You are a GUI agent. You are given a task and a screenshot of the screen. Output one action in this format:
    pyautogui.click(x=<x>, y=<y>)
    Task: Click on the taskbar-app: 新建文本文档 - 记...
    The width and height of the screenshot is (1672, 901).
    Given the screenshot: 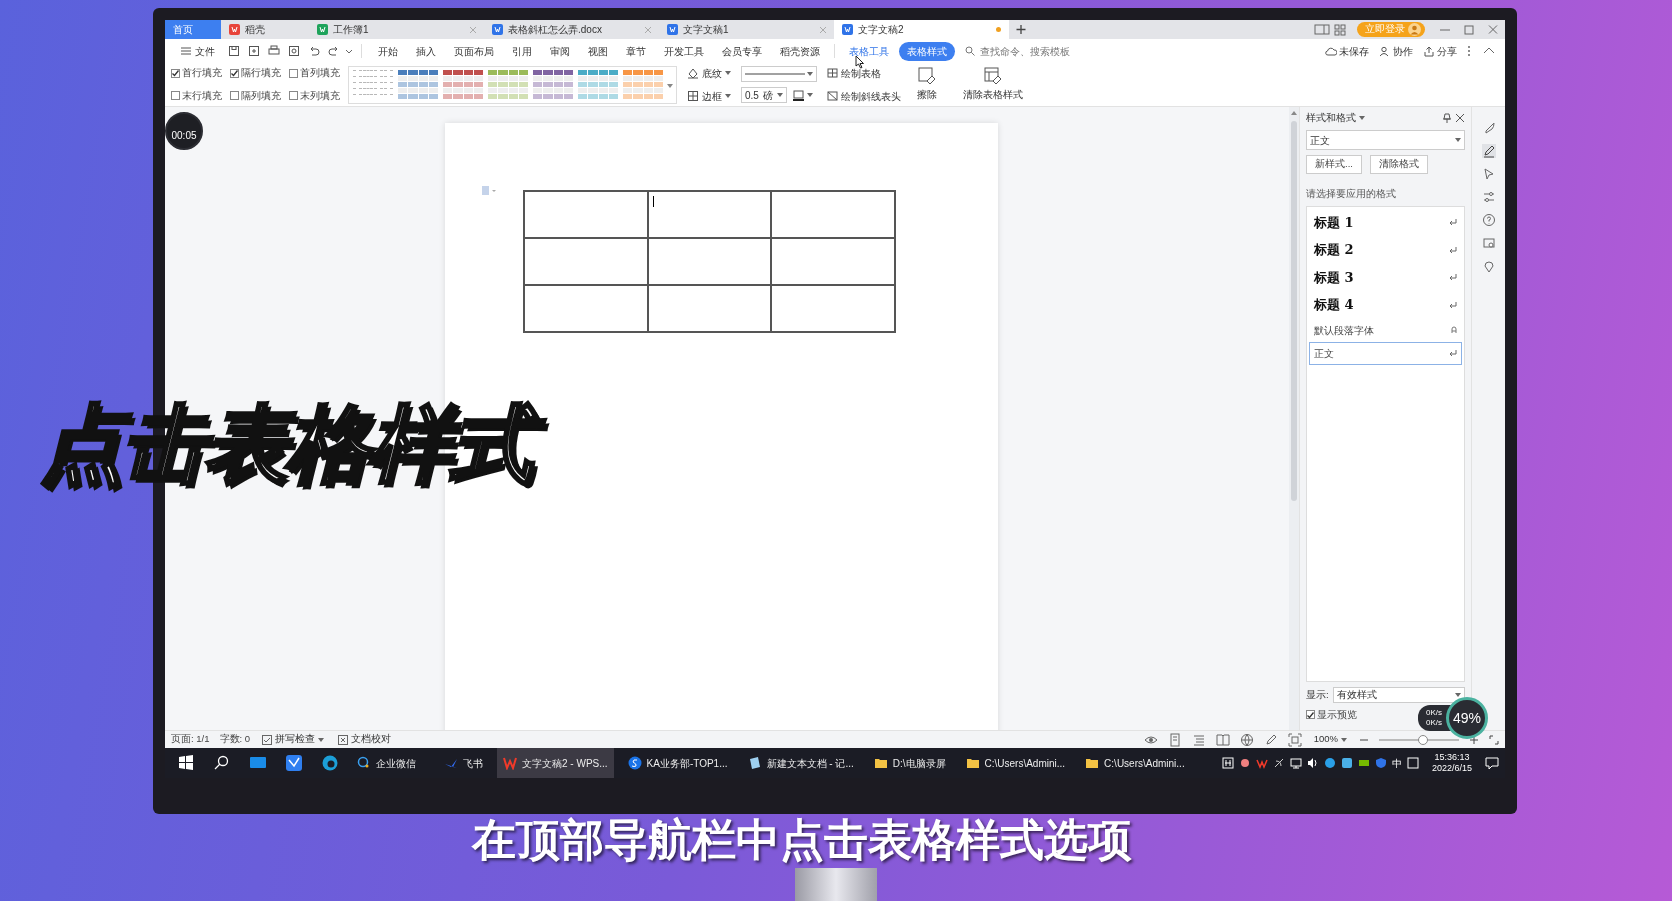 What is the action you would take?
    pyautogui.click(x=800, y=763)
    